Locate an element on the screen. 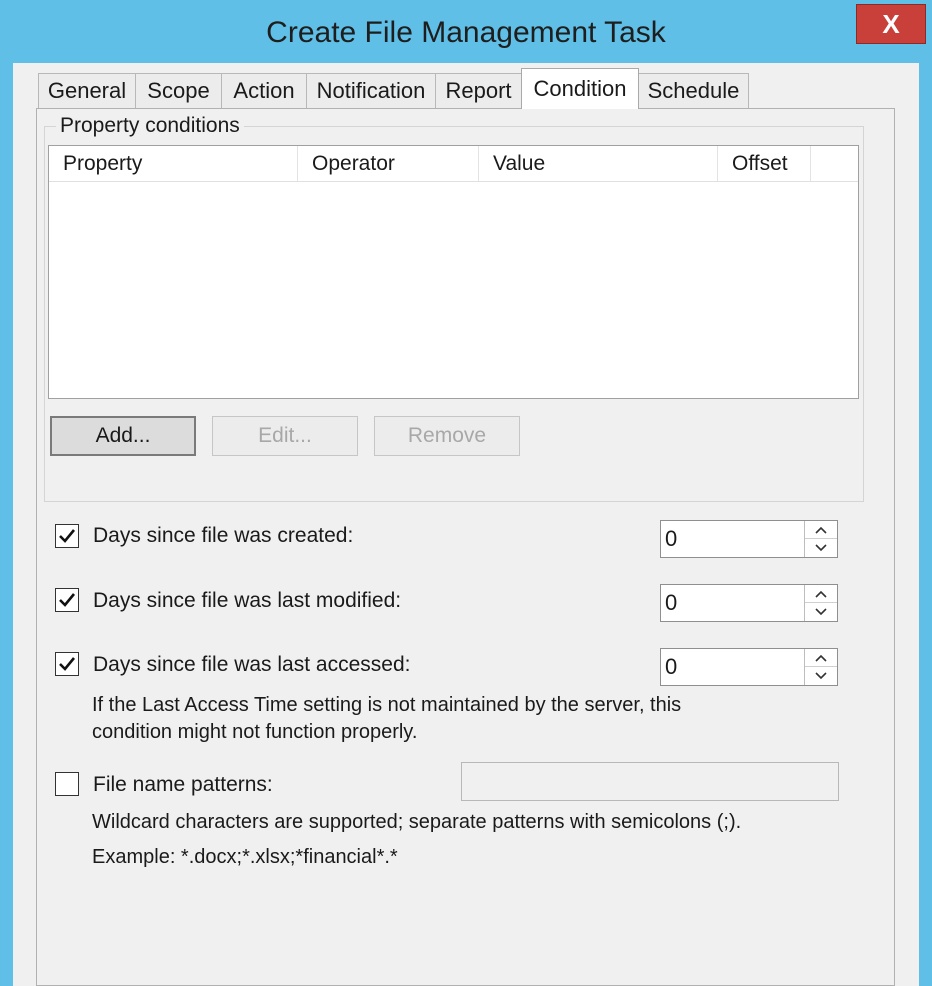 The image size is (932, 986). column-header-property: Property is located at coordinates (173, 163).